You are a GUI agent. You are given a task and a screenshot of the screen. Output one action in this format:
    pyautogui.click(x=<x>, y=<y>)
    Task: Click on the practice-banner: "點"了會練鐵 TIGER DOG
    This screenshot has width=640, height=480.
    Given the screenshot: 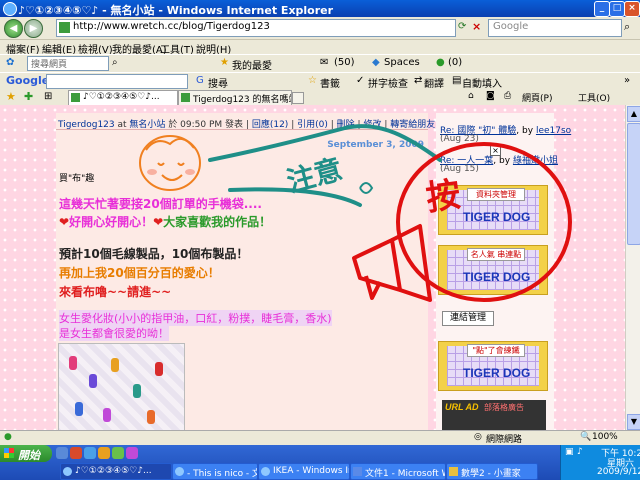 What is the action you would take?
    pyautogui.click(x=493, y=366)
    